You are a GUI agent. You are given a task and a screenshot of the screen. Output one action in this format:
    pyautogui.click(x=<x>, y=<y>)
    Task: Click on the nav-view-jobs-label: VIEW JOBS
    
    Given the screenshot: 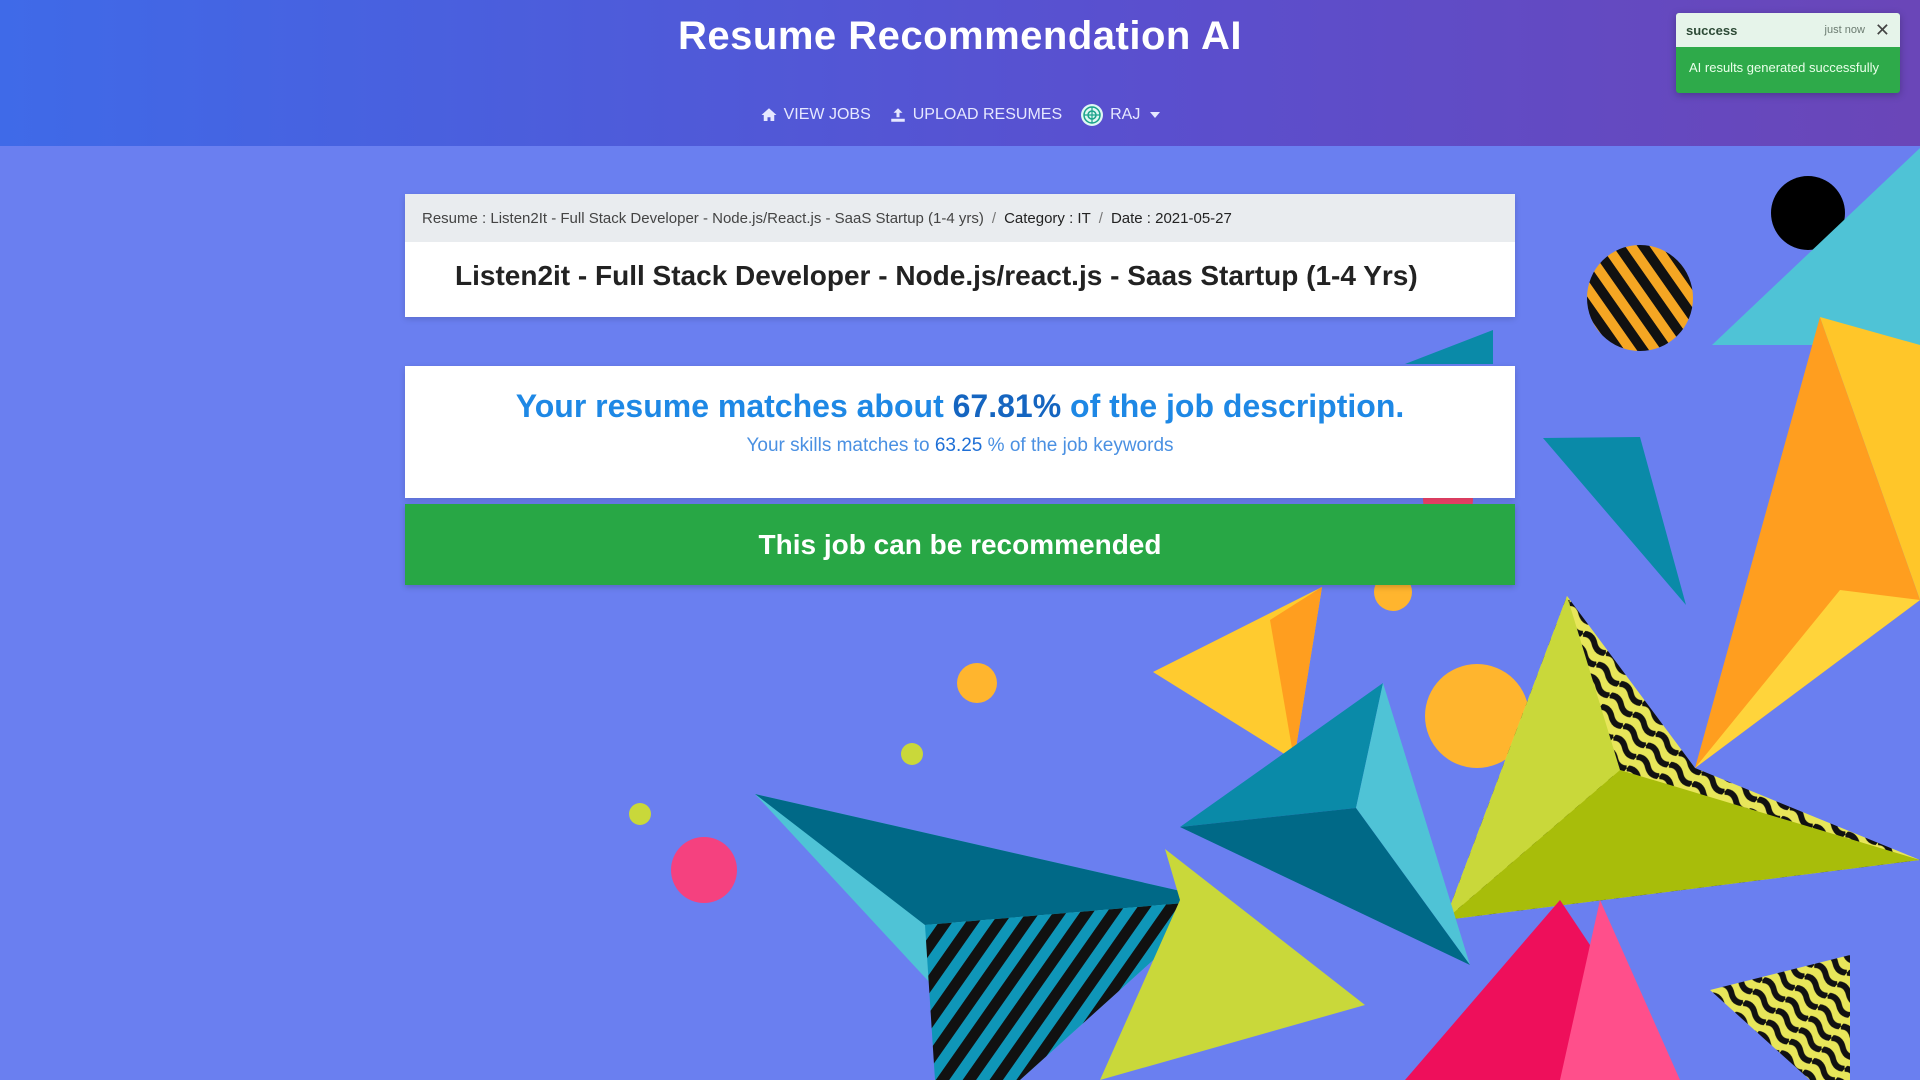 What is the action you would take?
    pyautogui.click(x=827, y=114)
    